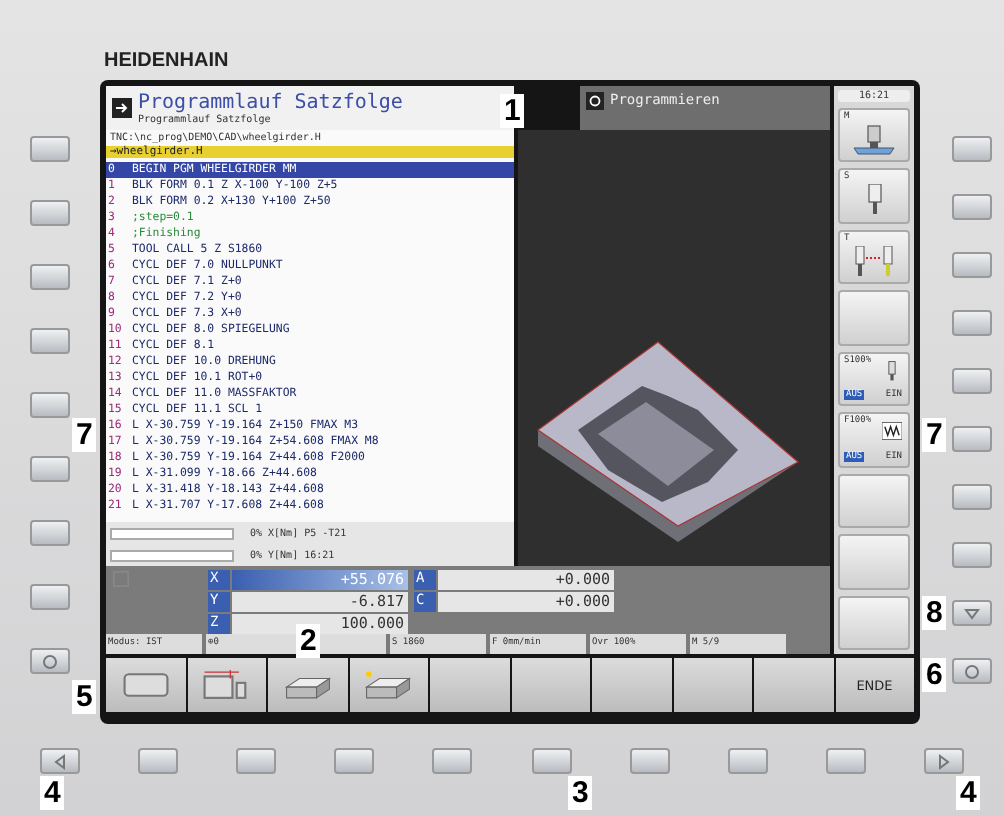  Describe the element at coordinates (580, 793) in the screenshot. I see `callout-number: 3` at that location.